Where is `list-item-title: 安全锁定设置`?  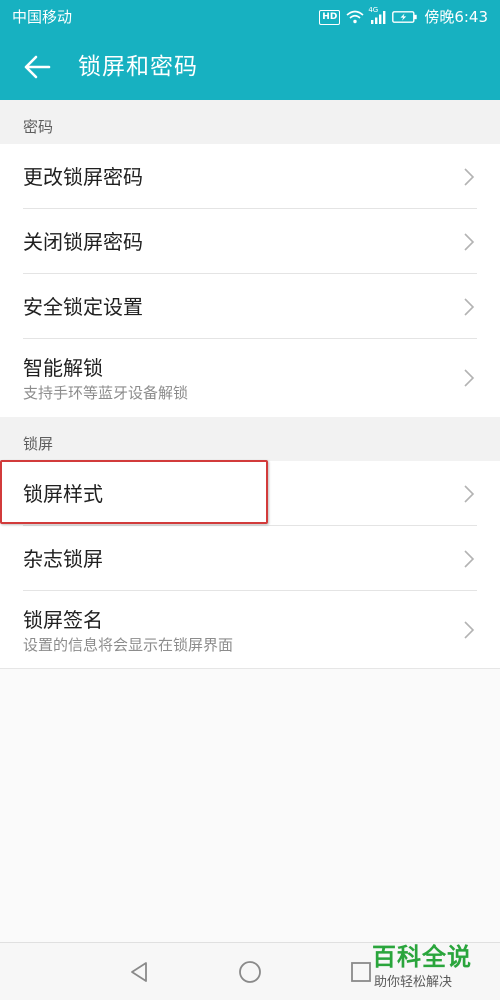 list-item-title: 安全锁定设置 is located at coordinates (83, 307).